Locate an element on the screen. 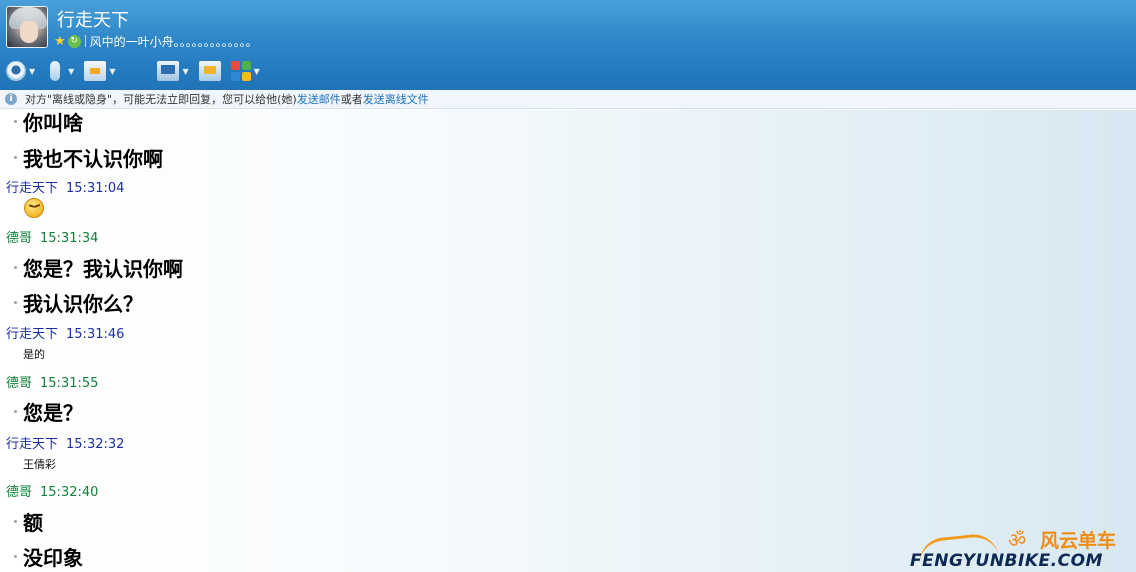  site-watermark: ॐ 风云单车 FENGYUNBIKE.COM is located at coordinates (1021, 547).